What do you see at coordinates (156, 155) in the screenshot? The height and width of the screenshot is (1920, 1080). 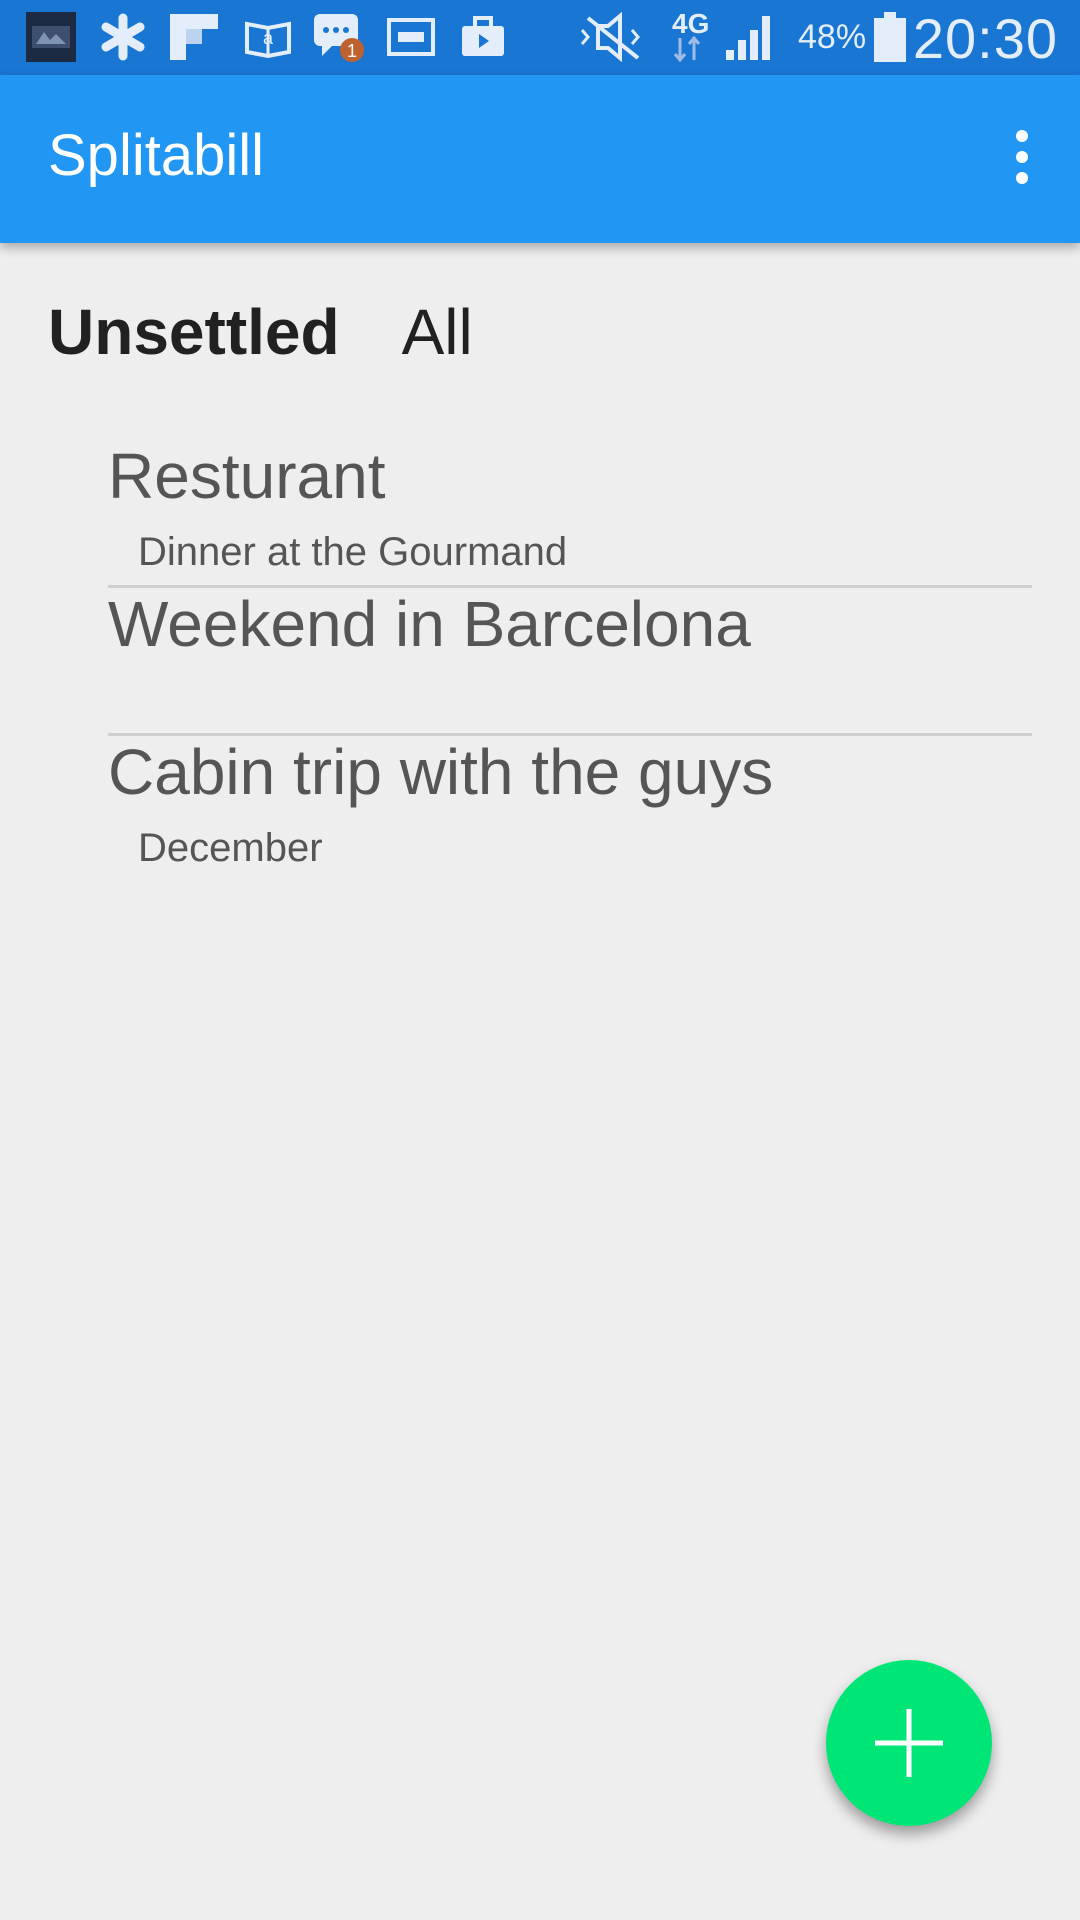 I see `app-title: Splitabill` at bounding box center [156, 155].